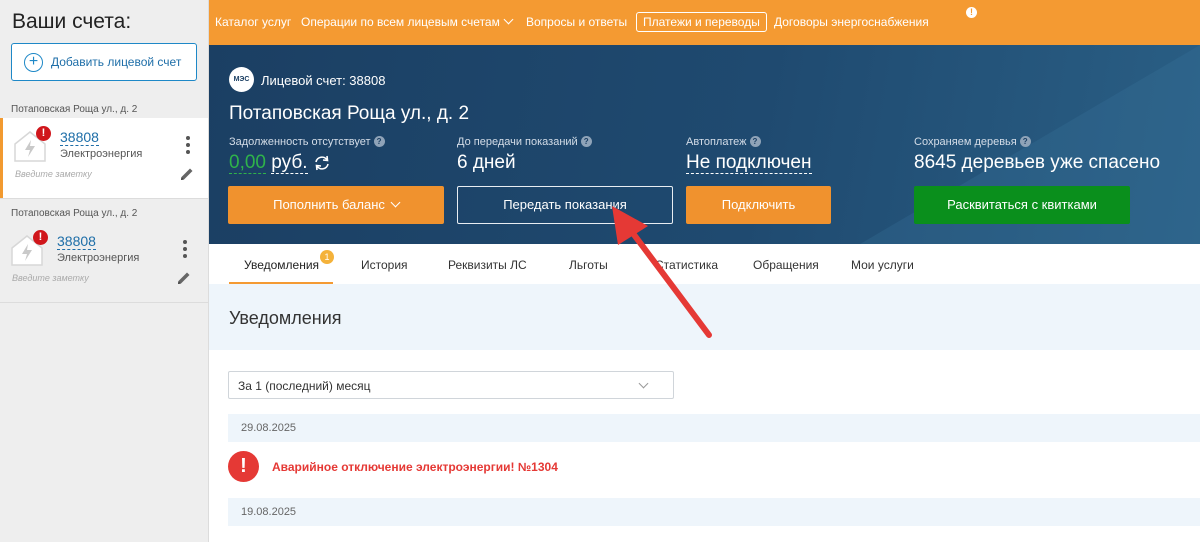 The image size is (1200, 542). I want to click on autopay-caption: Автоплатеж?, so click(723, 142).